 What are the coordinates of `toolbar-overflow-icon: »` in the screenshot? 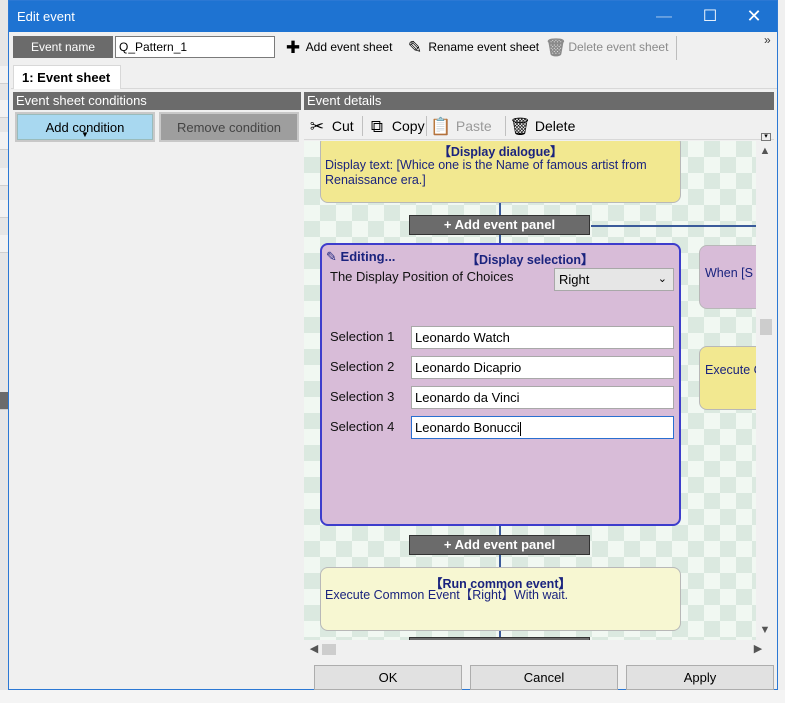 It's located at (767, 40).